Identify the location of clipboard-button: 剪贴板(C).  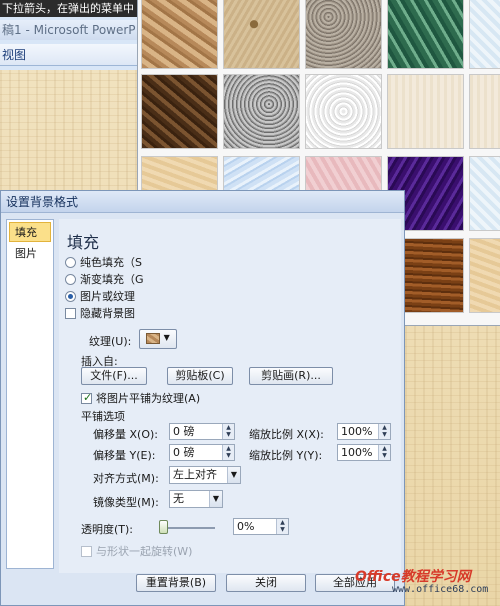
(200, 376).